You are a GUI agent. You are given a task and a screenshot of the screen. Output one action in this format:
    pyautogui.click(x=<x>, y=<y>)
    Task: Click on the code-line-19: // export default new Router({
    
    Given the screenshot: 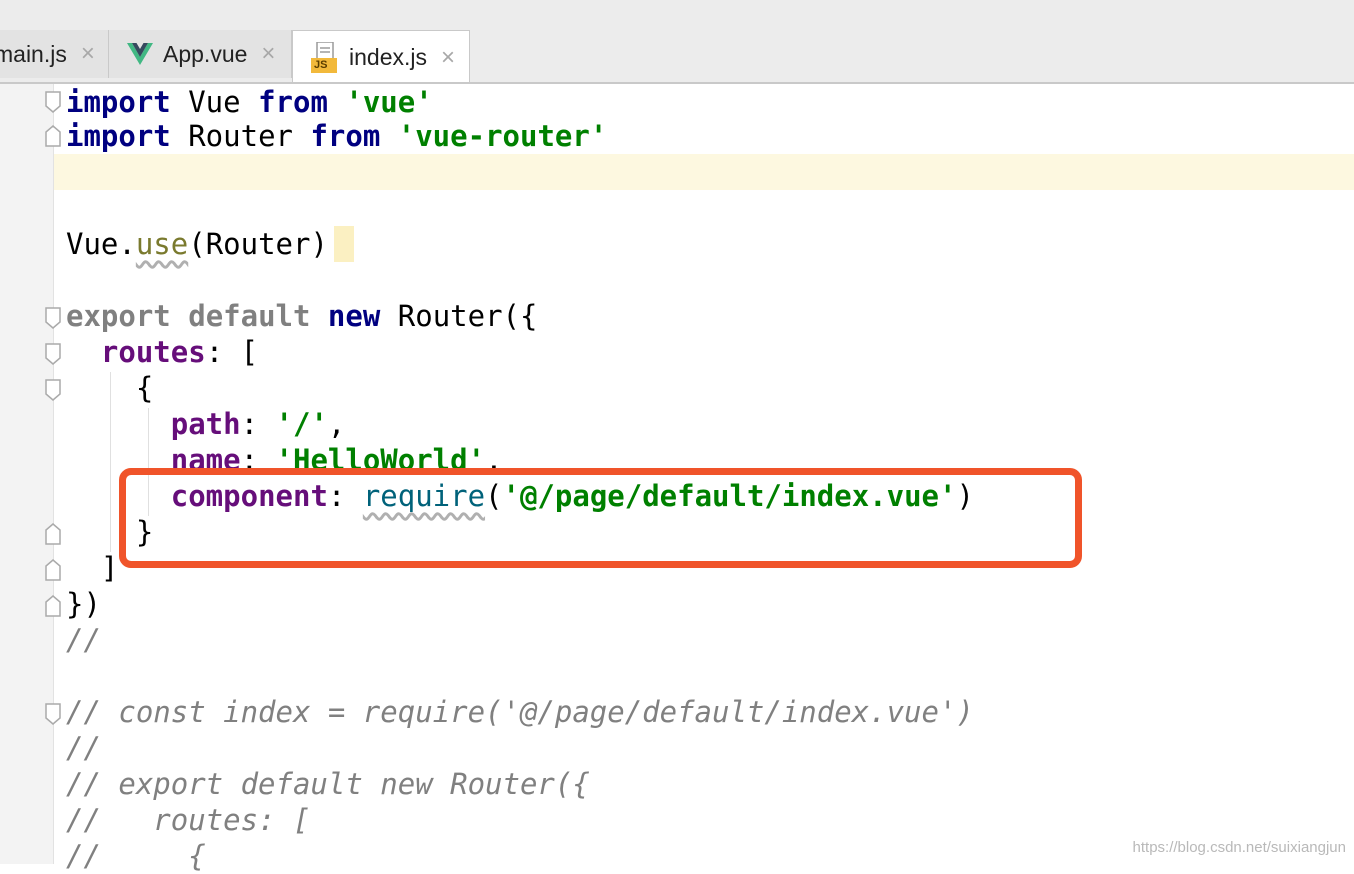 What is the action you would take?
    pyautogui.click(x=328, y=784)
    